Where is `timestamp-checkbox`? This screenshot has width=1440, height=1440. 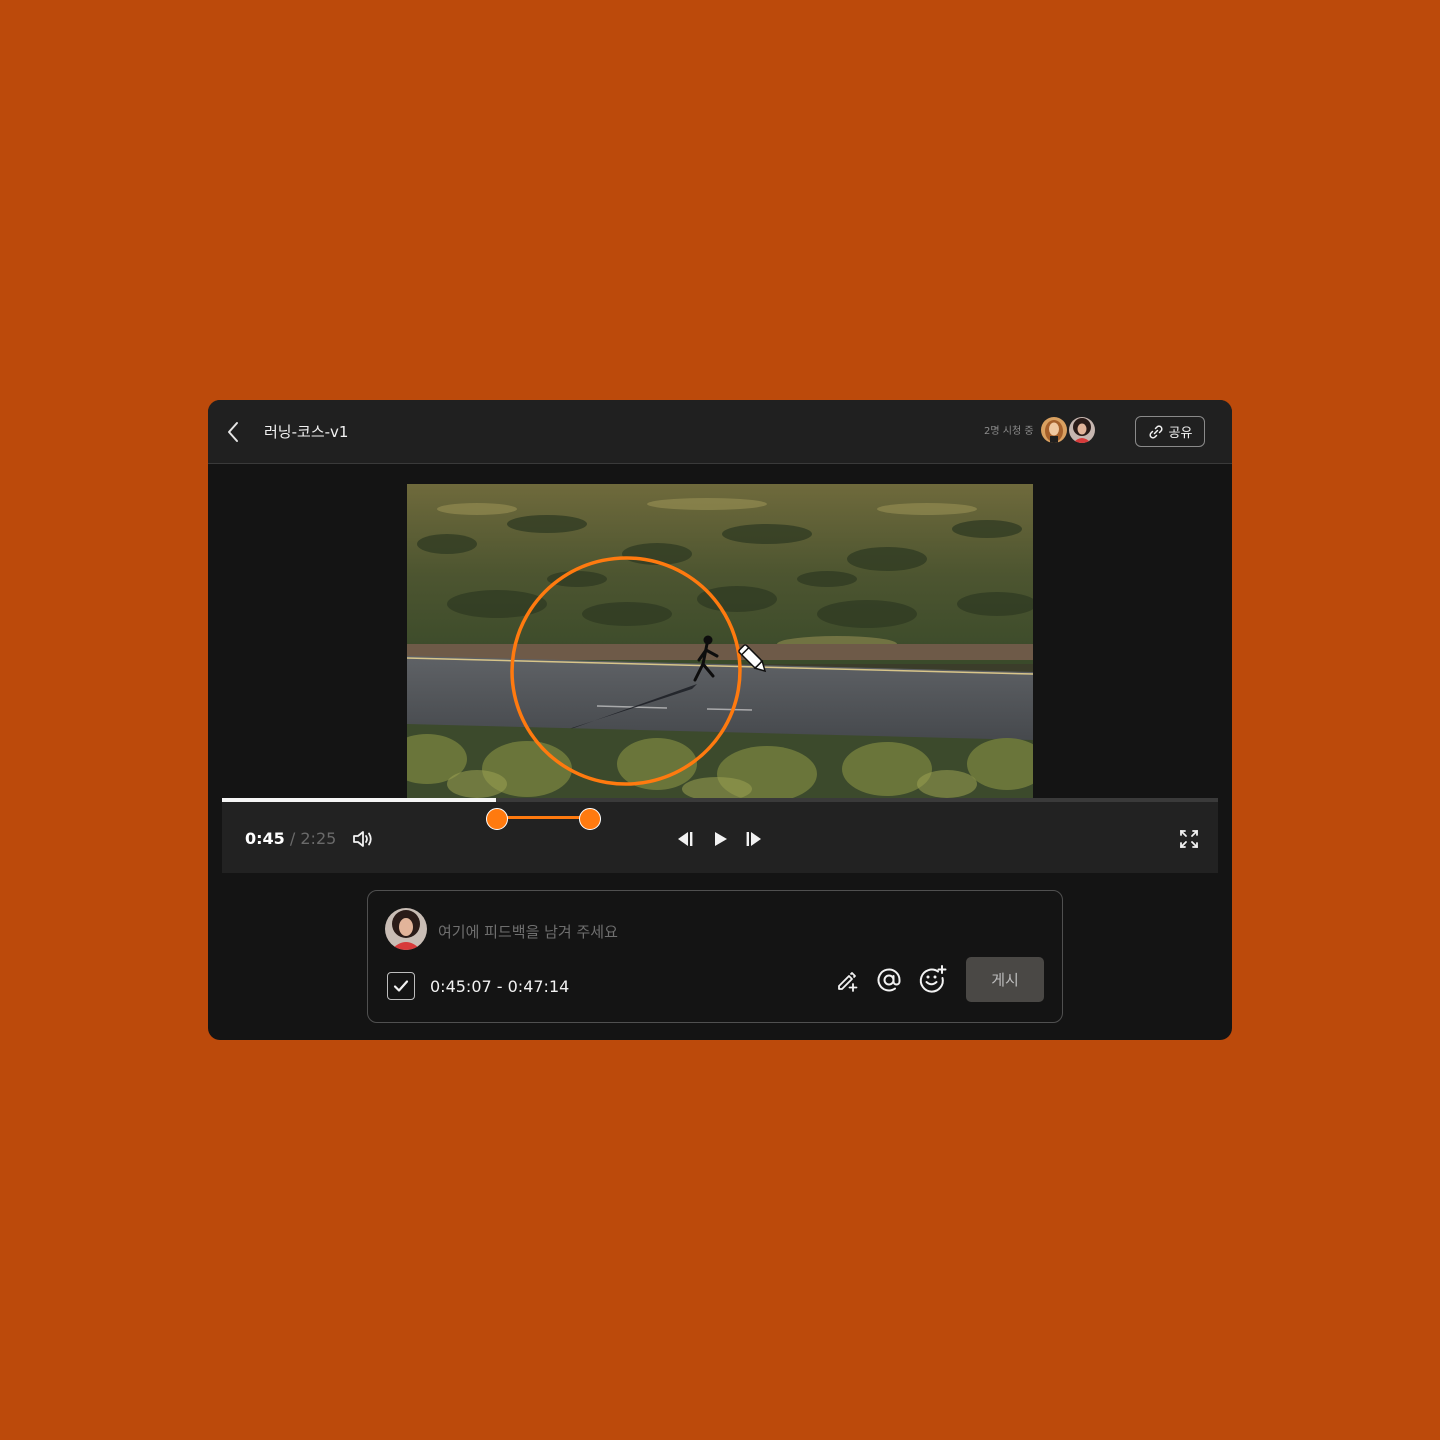
timestamp-checkbox is located at coordinates (401, 986).